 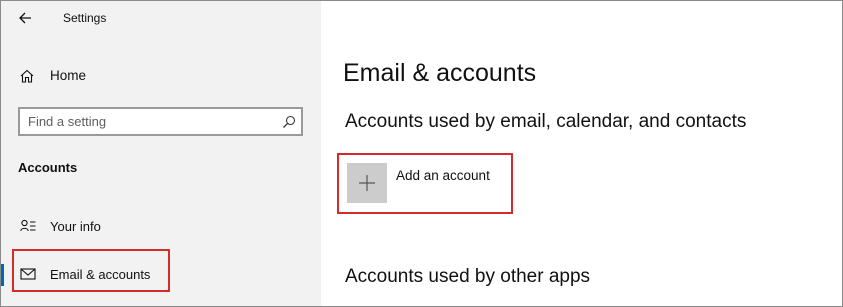 I want to click on selection-indicator, so click(x=2, y=275).